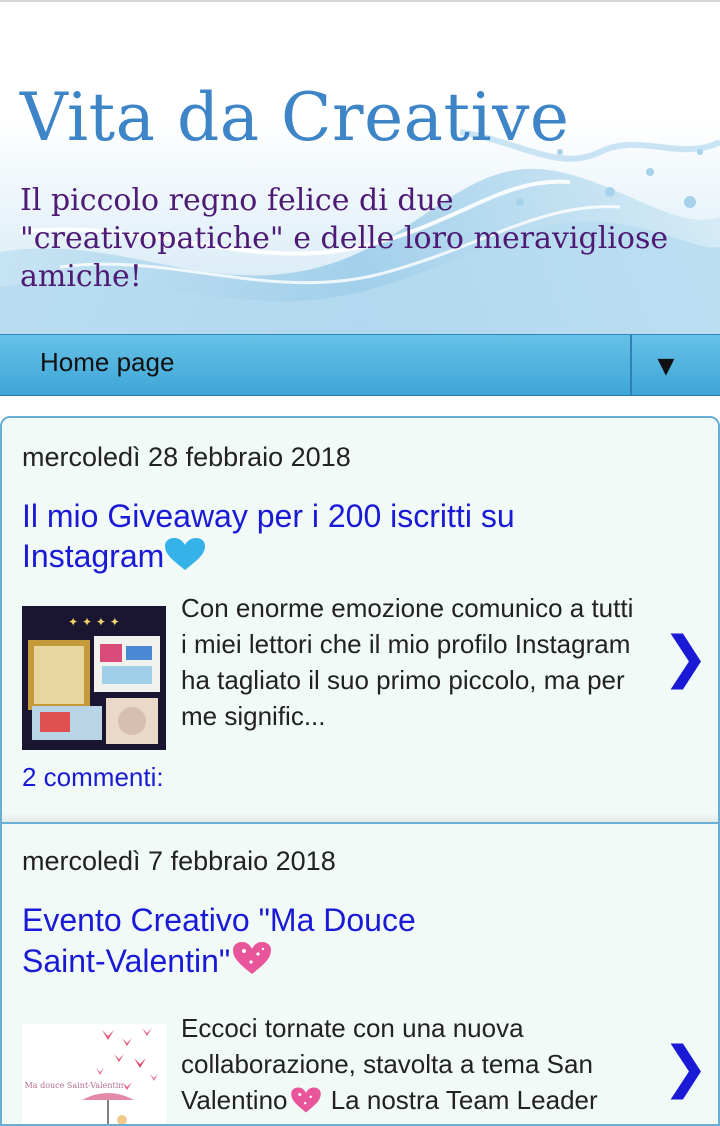  What do you see at coordinates (74, 1085) in the screenshot?
I see `svg-text: Ma douce Saint-Valentin` at bounding box center [74, 1085].